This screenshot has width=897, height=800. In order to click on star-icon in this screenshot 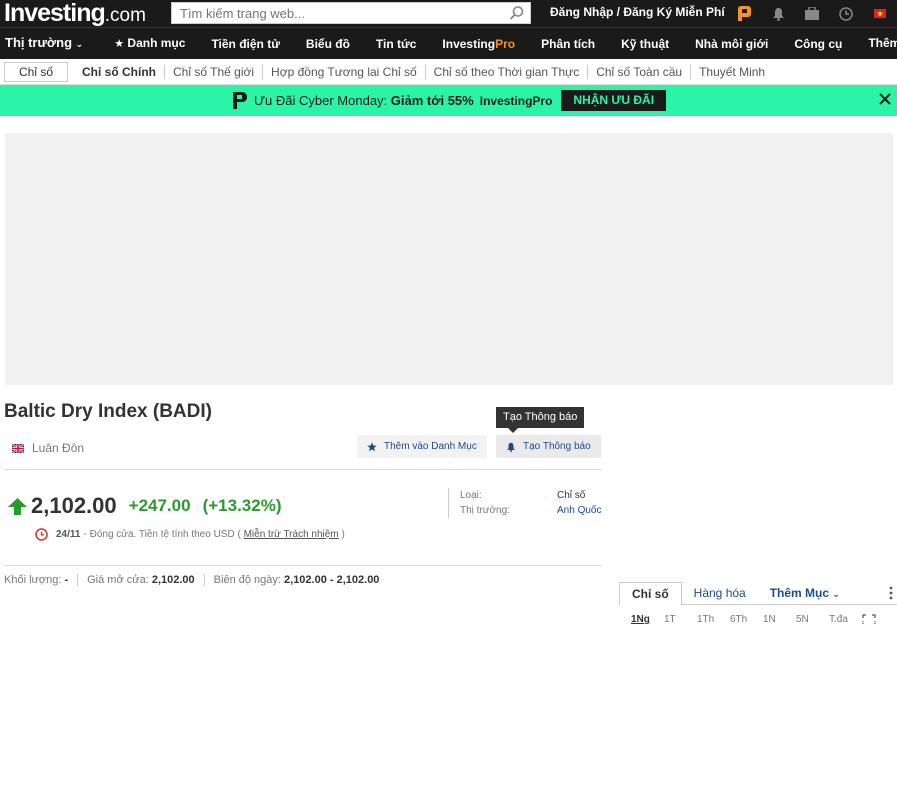, I will do `click(372, 446)`.